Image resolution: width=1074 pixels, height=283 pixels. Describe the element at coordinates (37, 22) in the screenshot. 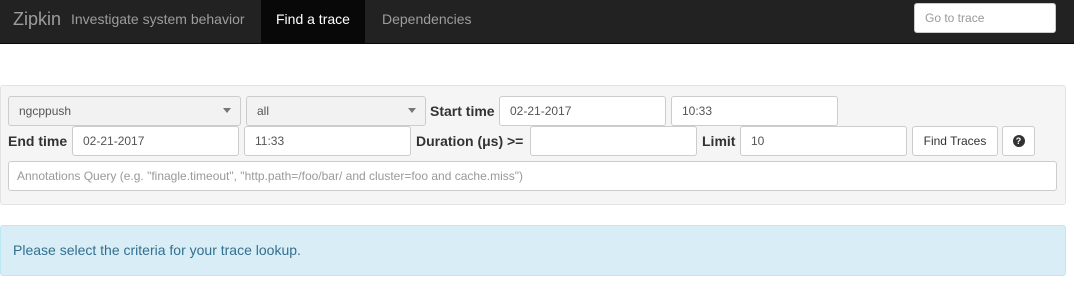

I see `brand-logo: Zipkin` at that location.